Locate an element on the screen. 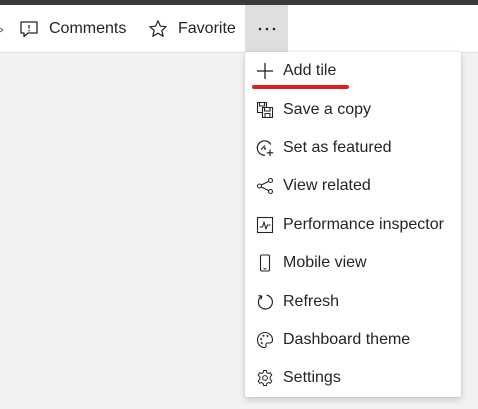 The width and height of the screenshot is (478, 409). star-icon is located at coordinates (158, 28).